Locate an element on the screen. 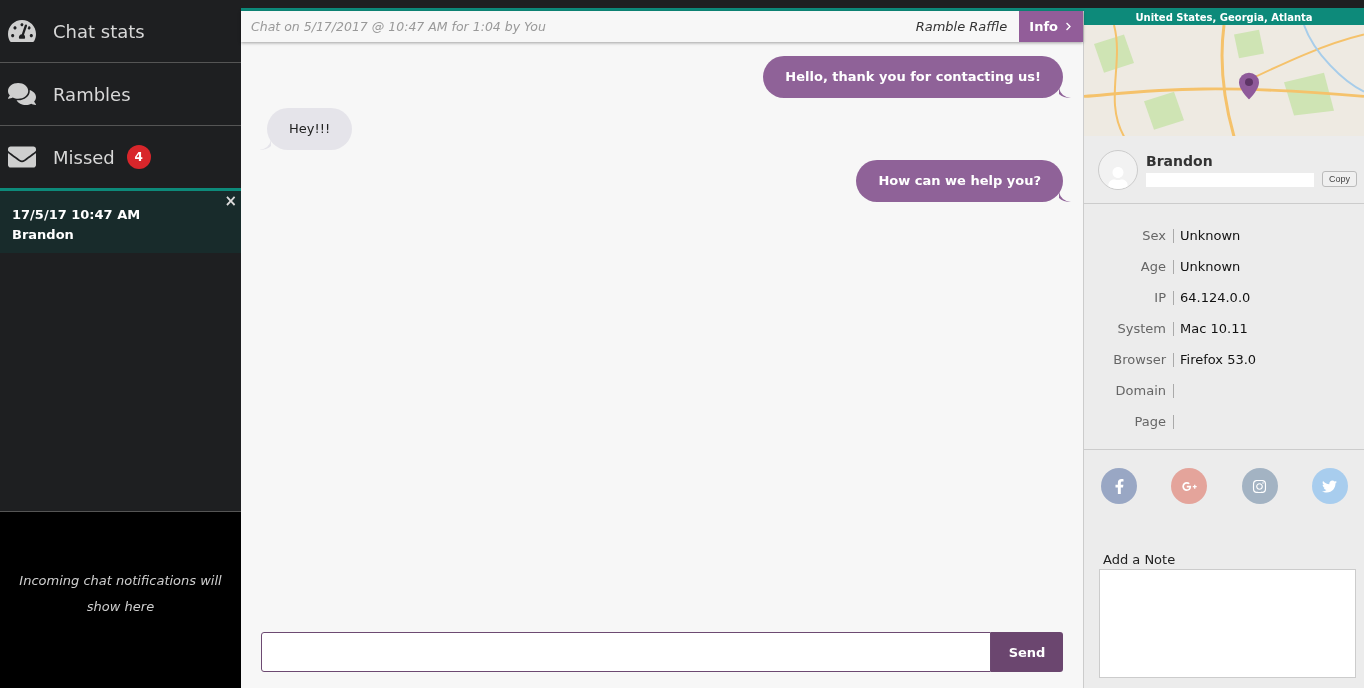 Image resolution: width=1364 pixels, height=688 pixels. chevron-right-icon is located at coordinates (1068, 26).